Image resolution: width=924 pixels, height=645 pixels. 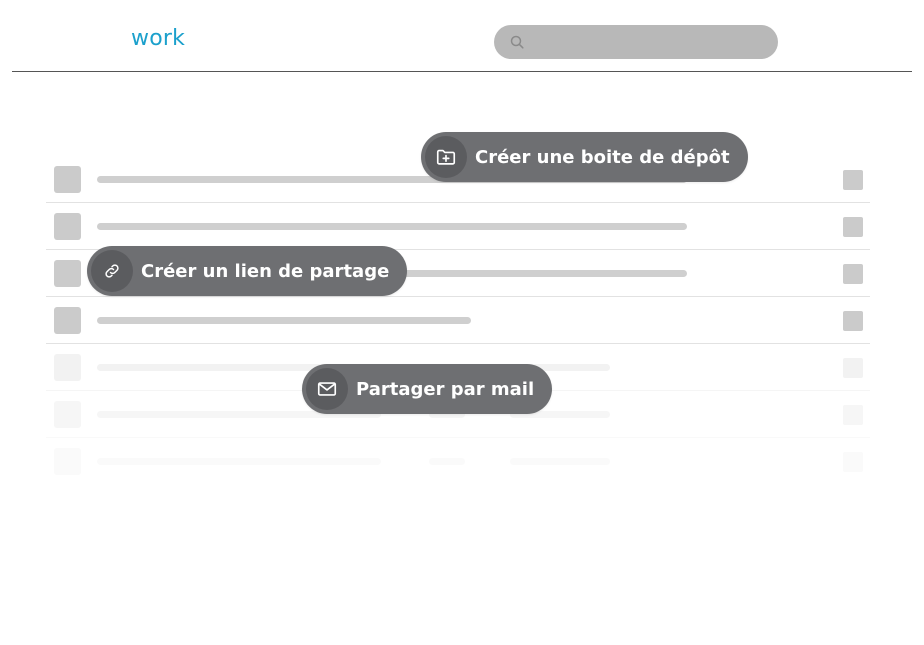 What do you see at coordinates (327, 389) in the screenshot?
I see `mail-icon` at bounding box center [327, 389].